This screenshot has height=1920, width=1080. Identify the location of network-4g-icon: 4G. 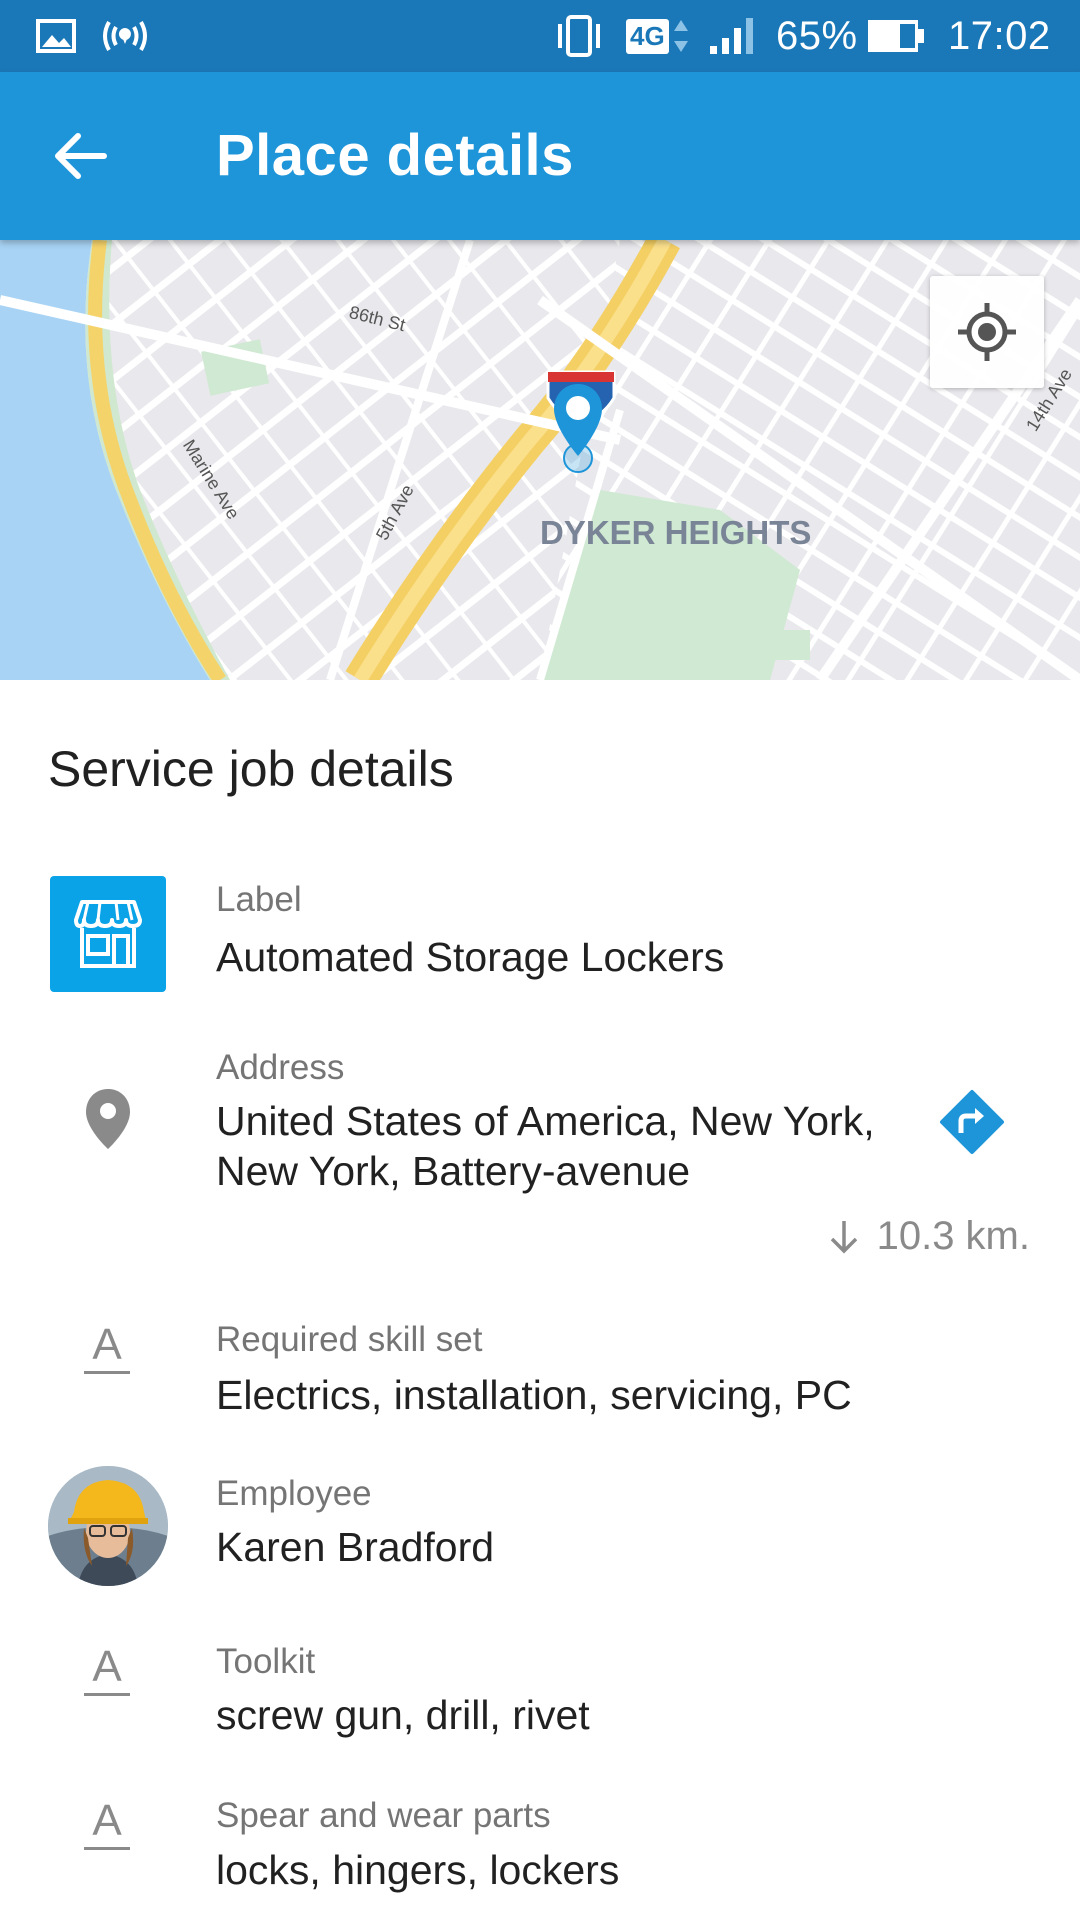
(658, 36).